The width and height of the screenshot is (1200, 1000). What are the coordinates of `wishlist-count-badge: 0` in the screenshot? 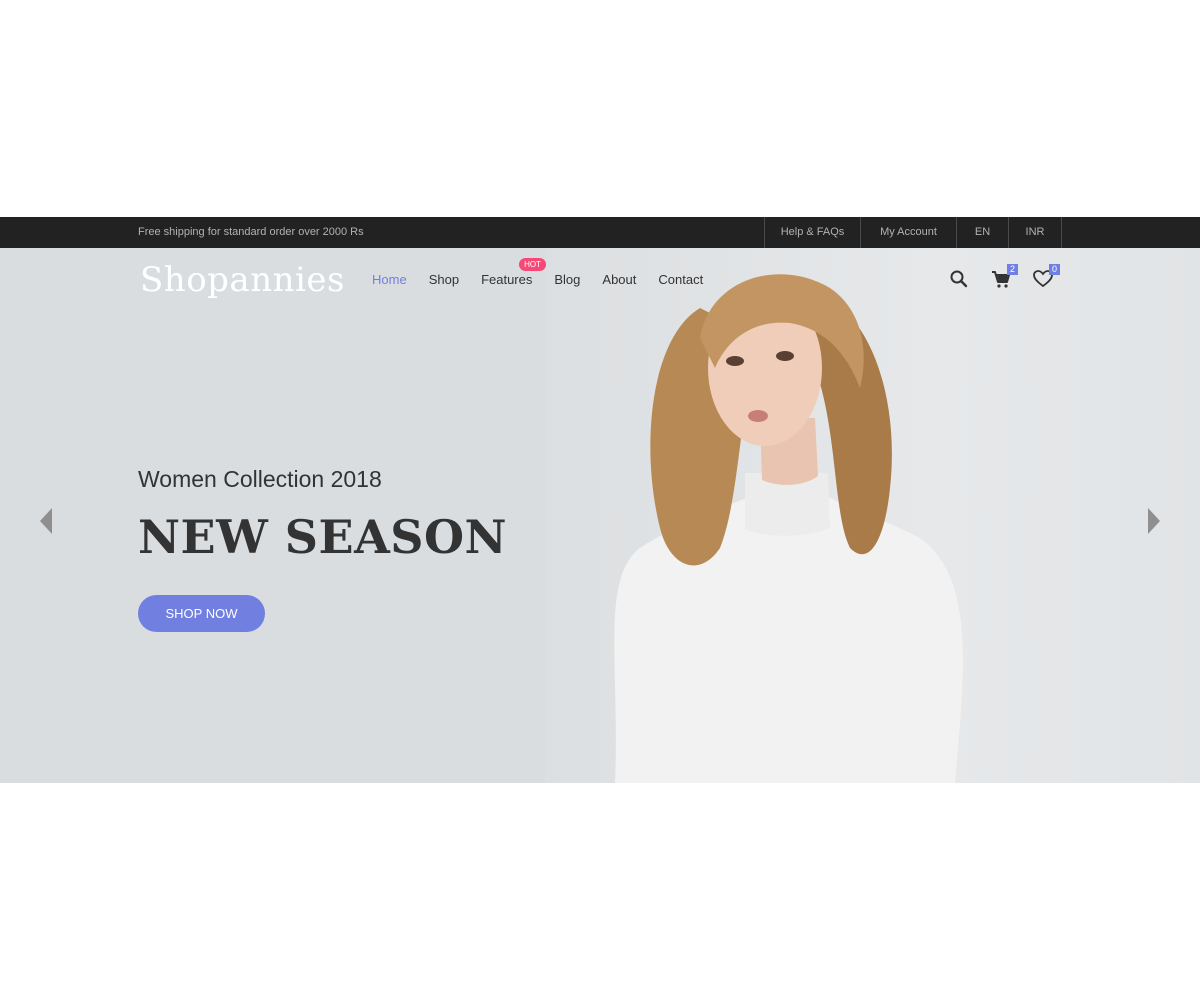 It's located at (1054, 269).